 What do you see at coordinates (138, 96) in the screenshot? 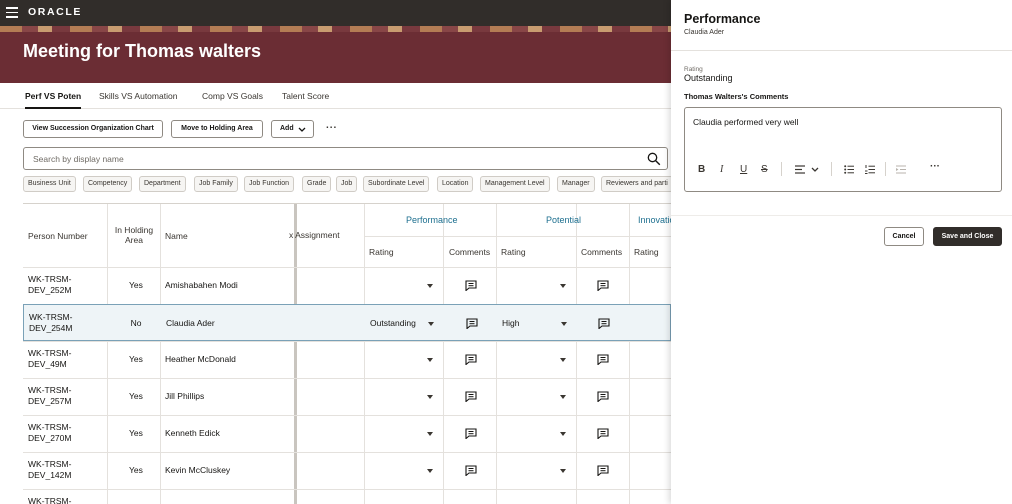
I see `tab-skills-vs-automation: Skills VS Automation` at bounding box center [138, 96].